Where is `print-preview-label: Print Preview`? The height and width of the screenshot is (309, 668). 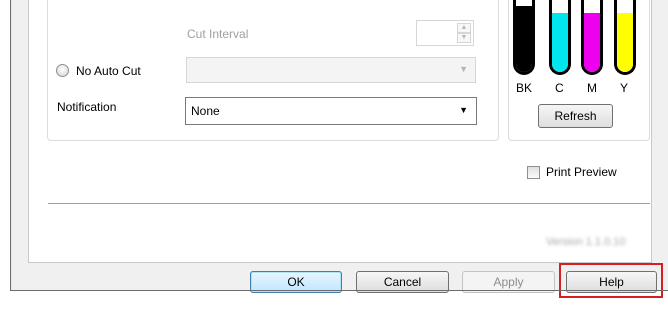 print-preview-label: Print Preview is located at coordinates (581, 172).